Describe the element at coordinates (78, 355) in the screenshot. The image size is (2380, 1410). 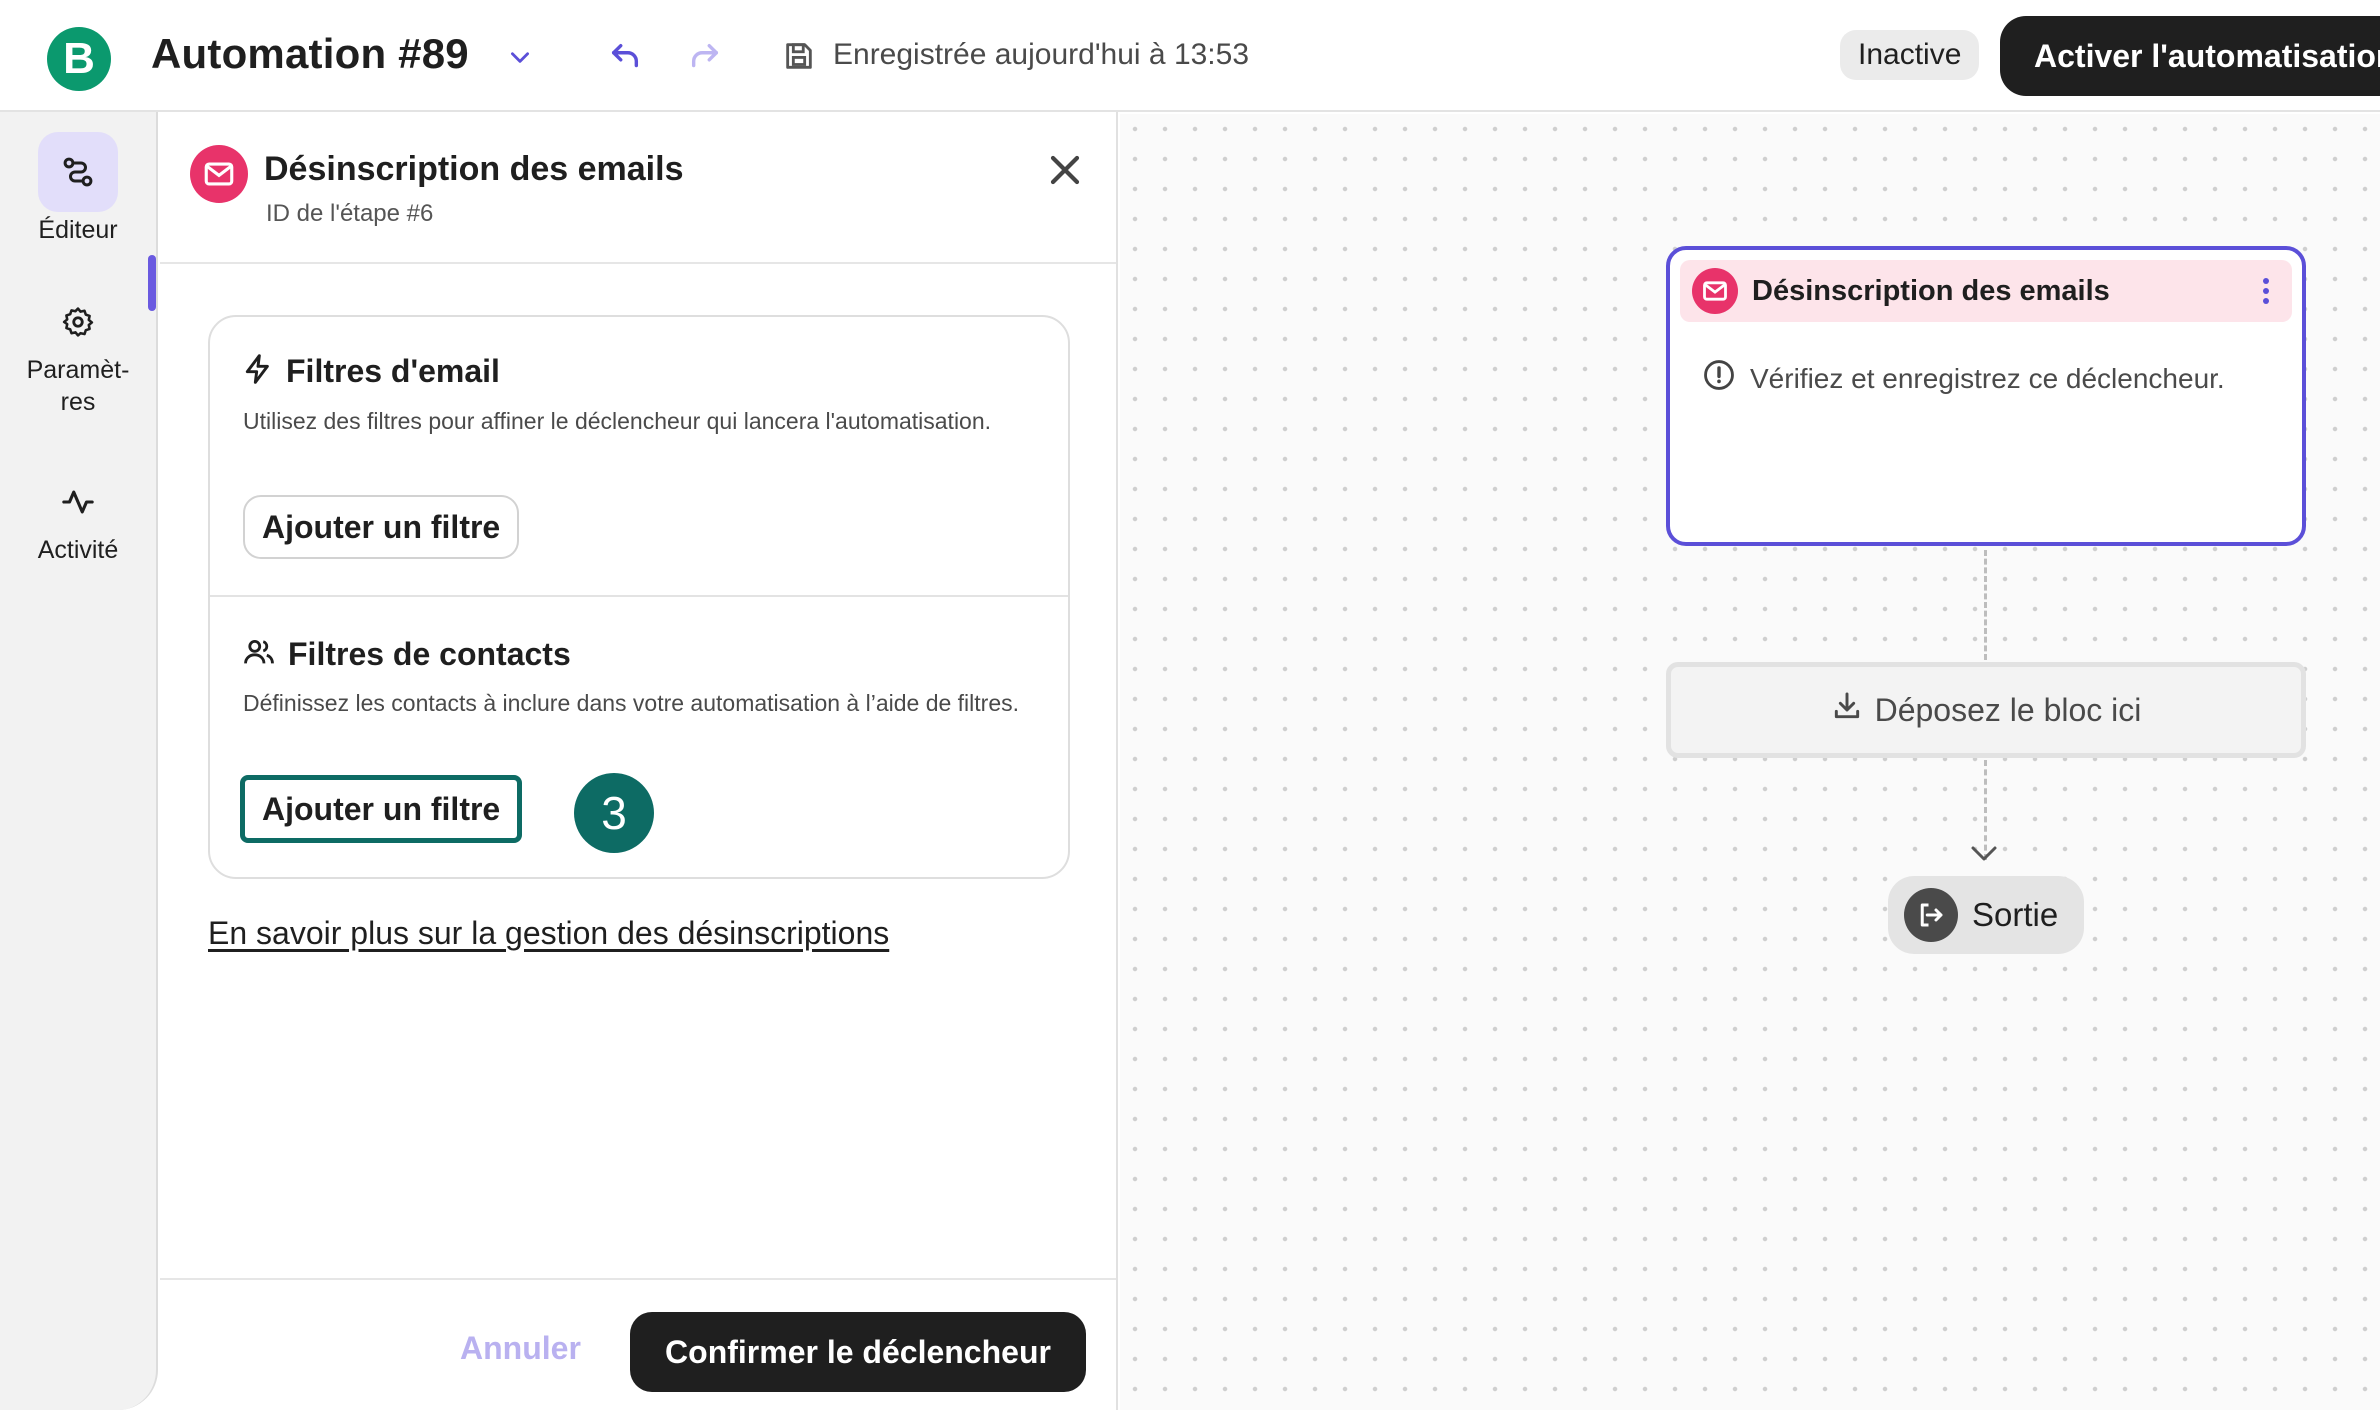
I see `sidebar-item-settings: Paramèt- res` at that location.